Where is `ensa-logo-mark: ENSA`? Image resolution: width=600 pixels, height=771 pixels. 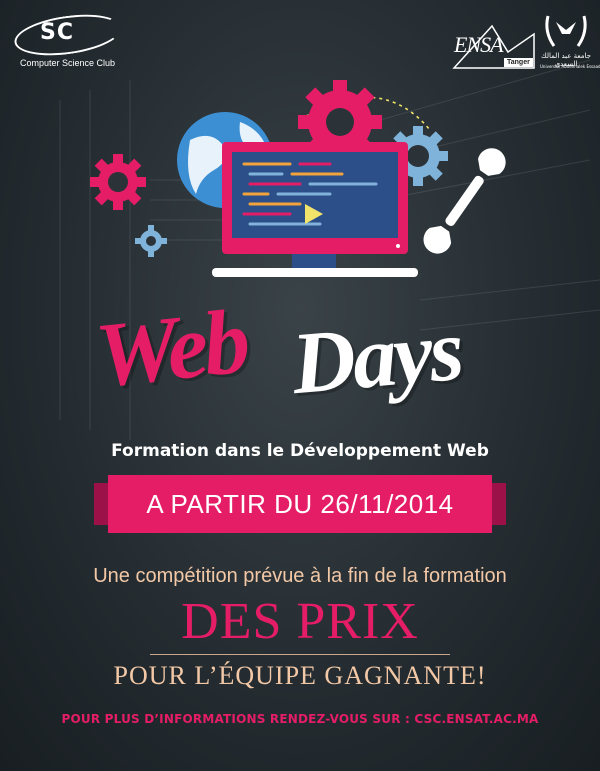
ensa-logo-mark: ENSA is located at coordinates (479, 44).